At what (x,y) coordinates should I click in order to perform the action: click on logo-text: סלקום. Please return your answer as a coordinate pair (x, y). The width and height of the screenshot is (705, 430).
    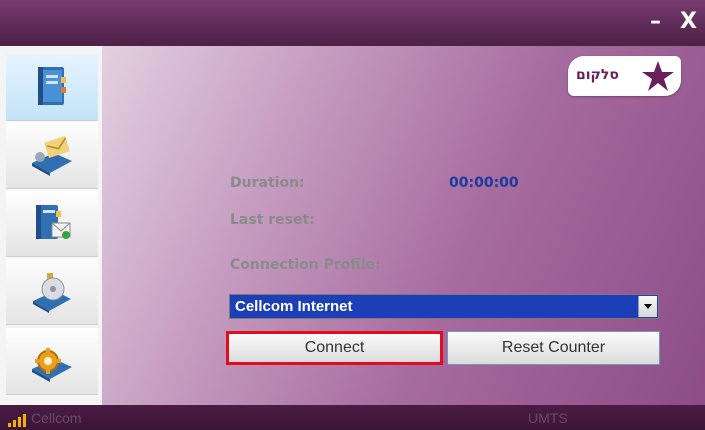
    Looking at the image, I should click on (597, 75).